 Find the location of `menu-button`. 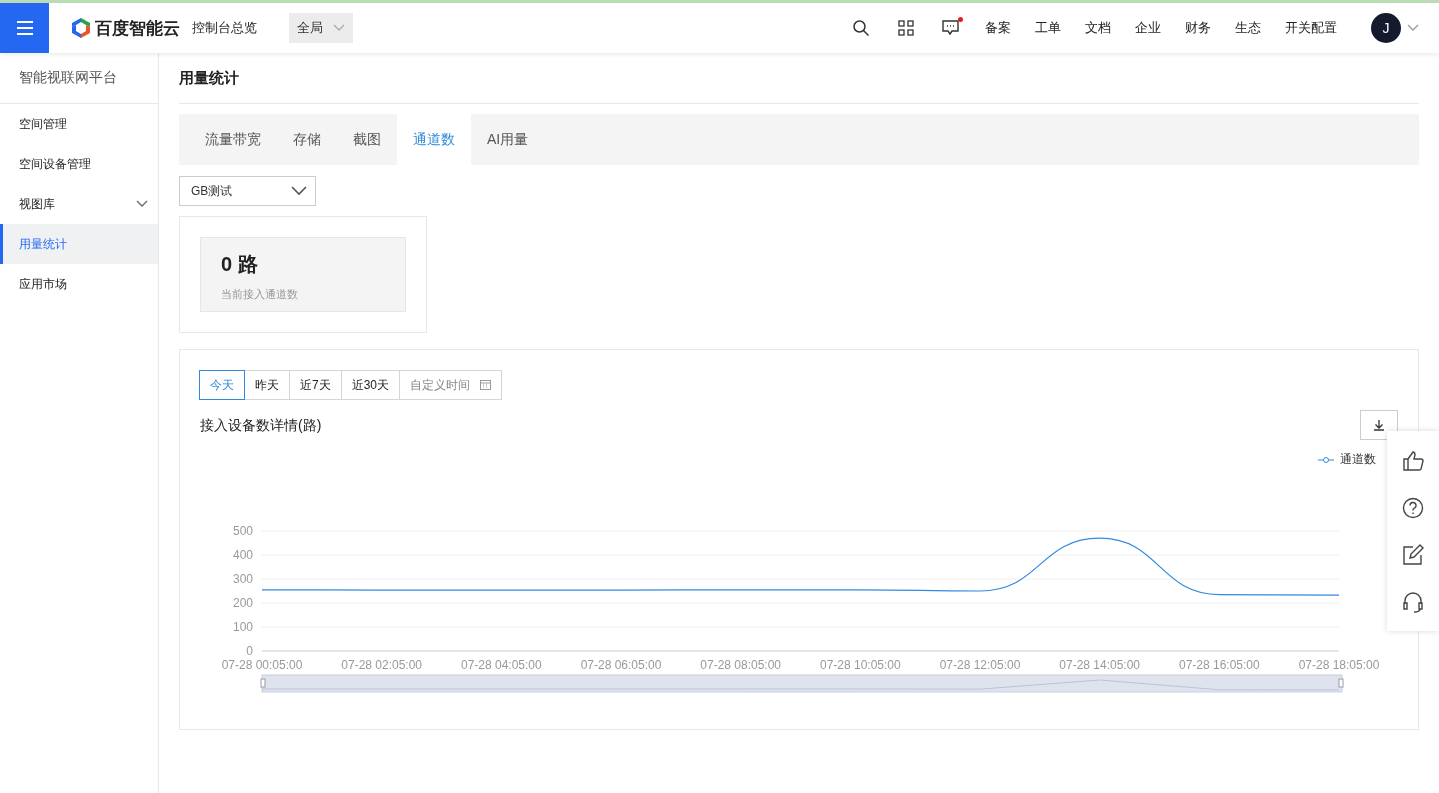

menu-button is located at coordinates (24, 28).